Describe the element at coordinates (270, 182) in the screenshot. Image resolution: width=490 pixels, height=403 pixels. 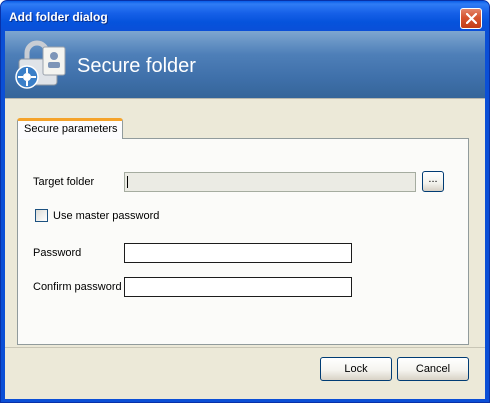
I see `target-folder-field` at that location.